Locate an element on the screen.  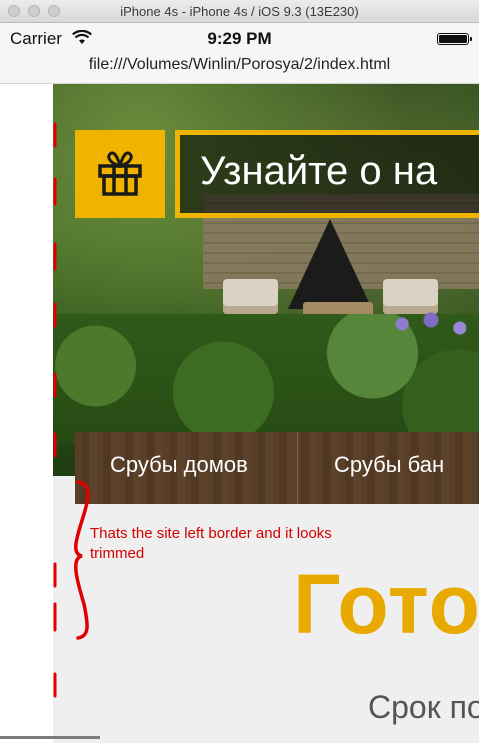
window-title: iPhone 4s - iPhone 4s / iOS 9.3 (13E230) is located at coordinates (239, 11).